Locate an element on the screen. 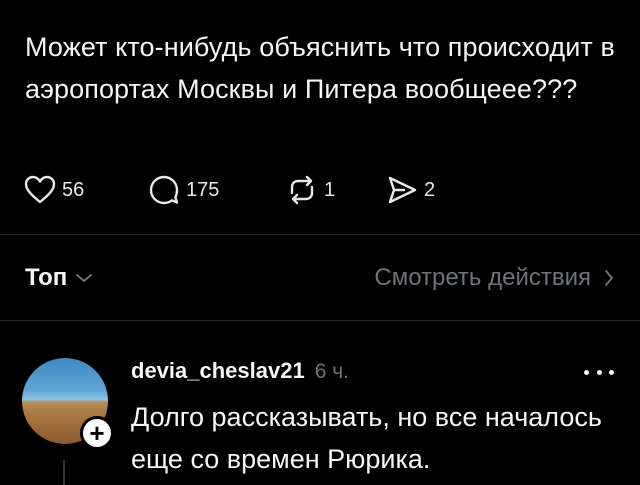 This screenshot has height=485, width=640. repost-count: 1 is located at coordinates (330, 189).